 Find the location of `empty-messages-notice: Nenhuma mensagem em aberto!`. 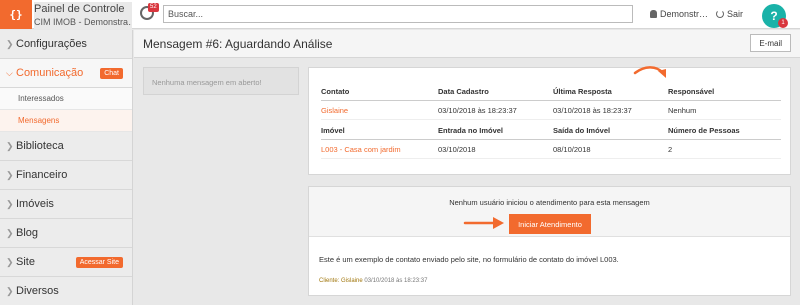

empty-messages-notice: Nenhuma mensagem em aberto! is located at coordinates (221, 81).